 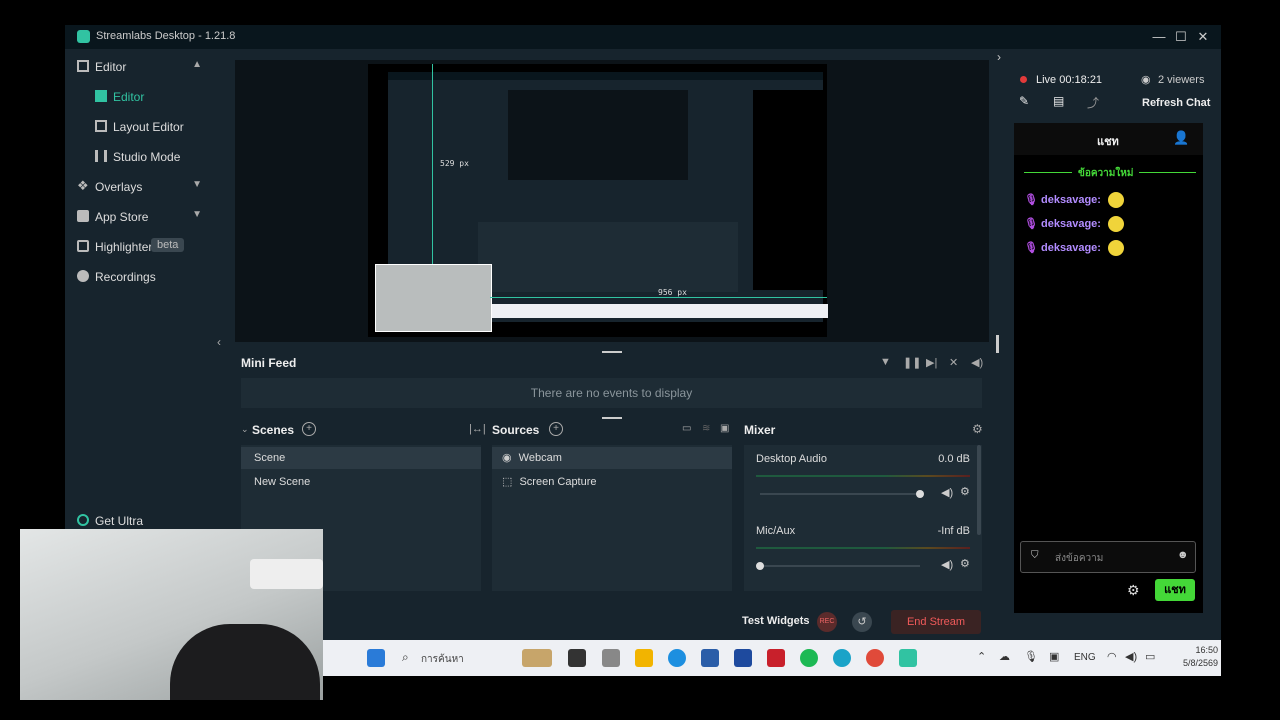 What do you see at coordinates (999, 57) in the screenshot?
I see `collapse-chat-icon: ›` at bounding box center [999, 57].